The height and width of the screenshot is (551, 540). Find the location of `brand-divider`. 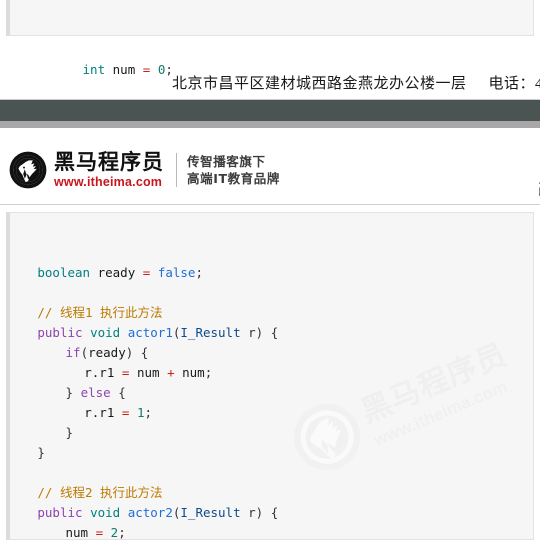

brand-divider is located at coordinates (176, 170).